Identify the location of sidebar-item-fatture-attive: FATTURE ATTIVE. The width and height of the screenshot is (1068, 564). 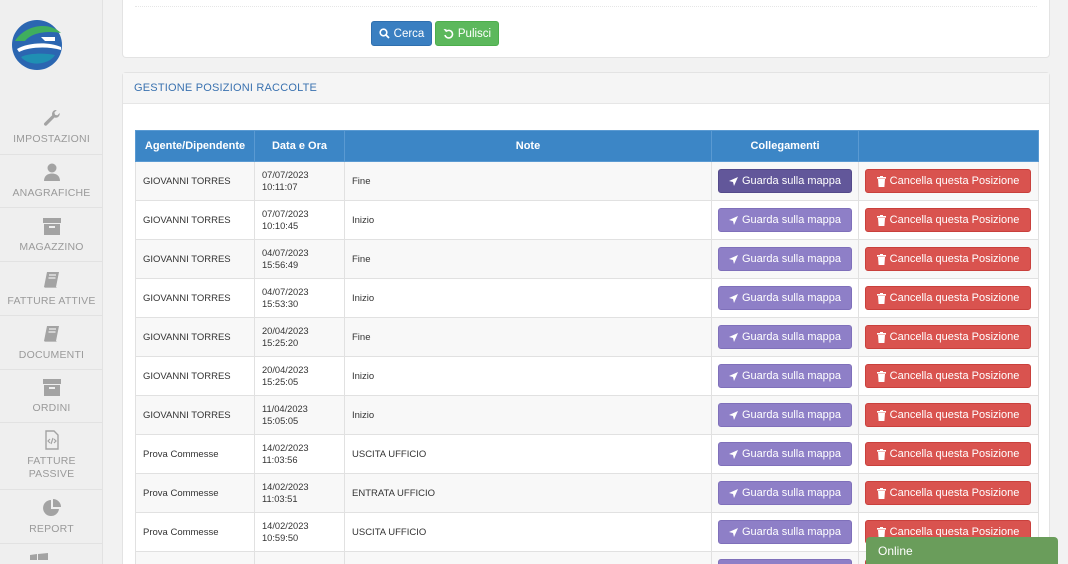
(51, 293).